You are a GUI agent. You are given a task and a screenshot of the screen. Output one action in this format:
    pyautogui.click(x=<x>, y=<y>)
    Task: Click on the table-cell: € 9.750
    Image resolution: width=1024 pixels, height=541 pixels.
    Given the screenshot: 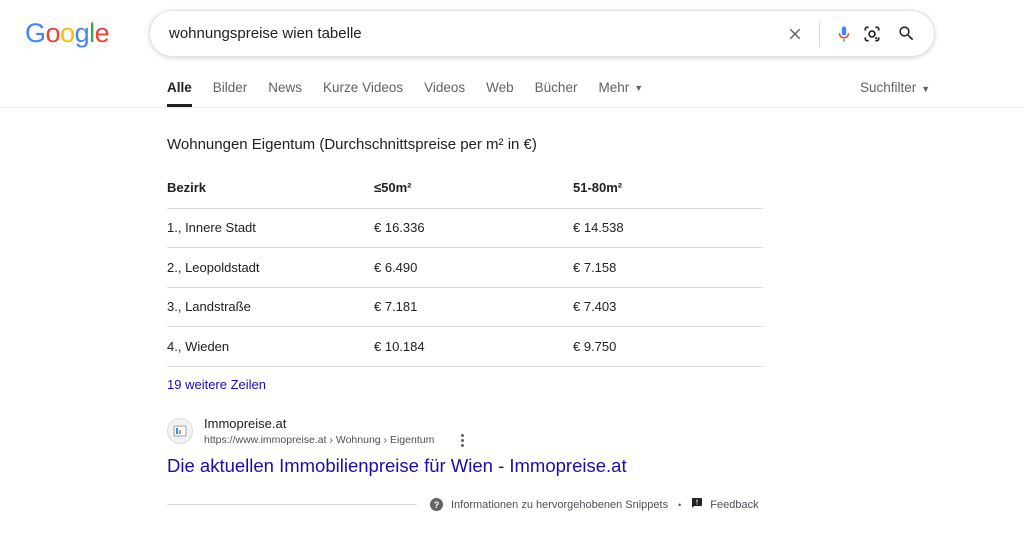 What is the action you would take?
    pyautogui.click(x=668, y=346)
    